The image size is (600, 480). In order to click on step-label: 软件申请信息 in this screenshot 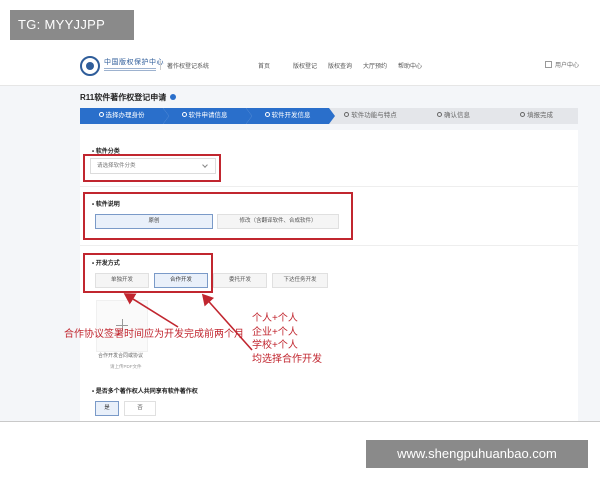, I will do `click(208, 115)`.